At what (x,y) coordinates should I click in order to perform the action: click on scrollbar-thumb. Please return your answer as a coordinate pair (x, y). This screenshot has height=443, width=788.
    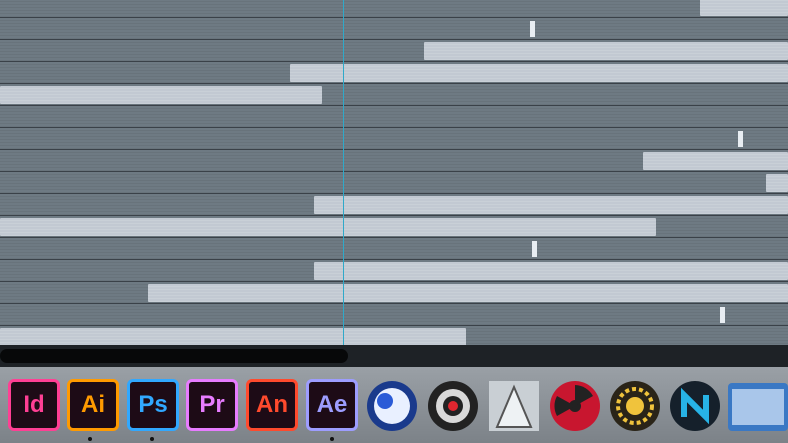
    Looking at the image, I should click on (174, 356).